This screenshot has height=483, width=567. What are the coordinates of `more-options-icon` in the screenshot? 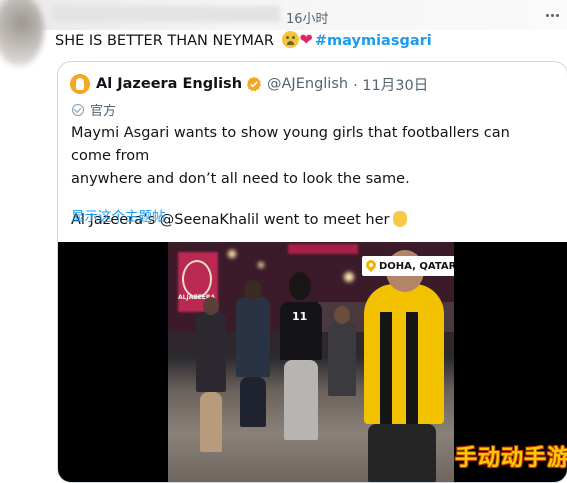 It's located at (553, 16).